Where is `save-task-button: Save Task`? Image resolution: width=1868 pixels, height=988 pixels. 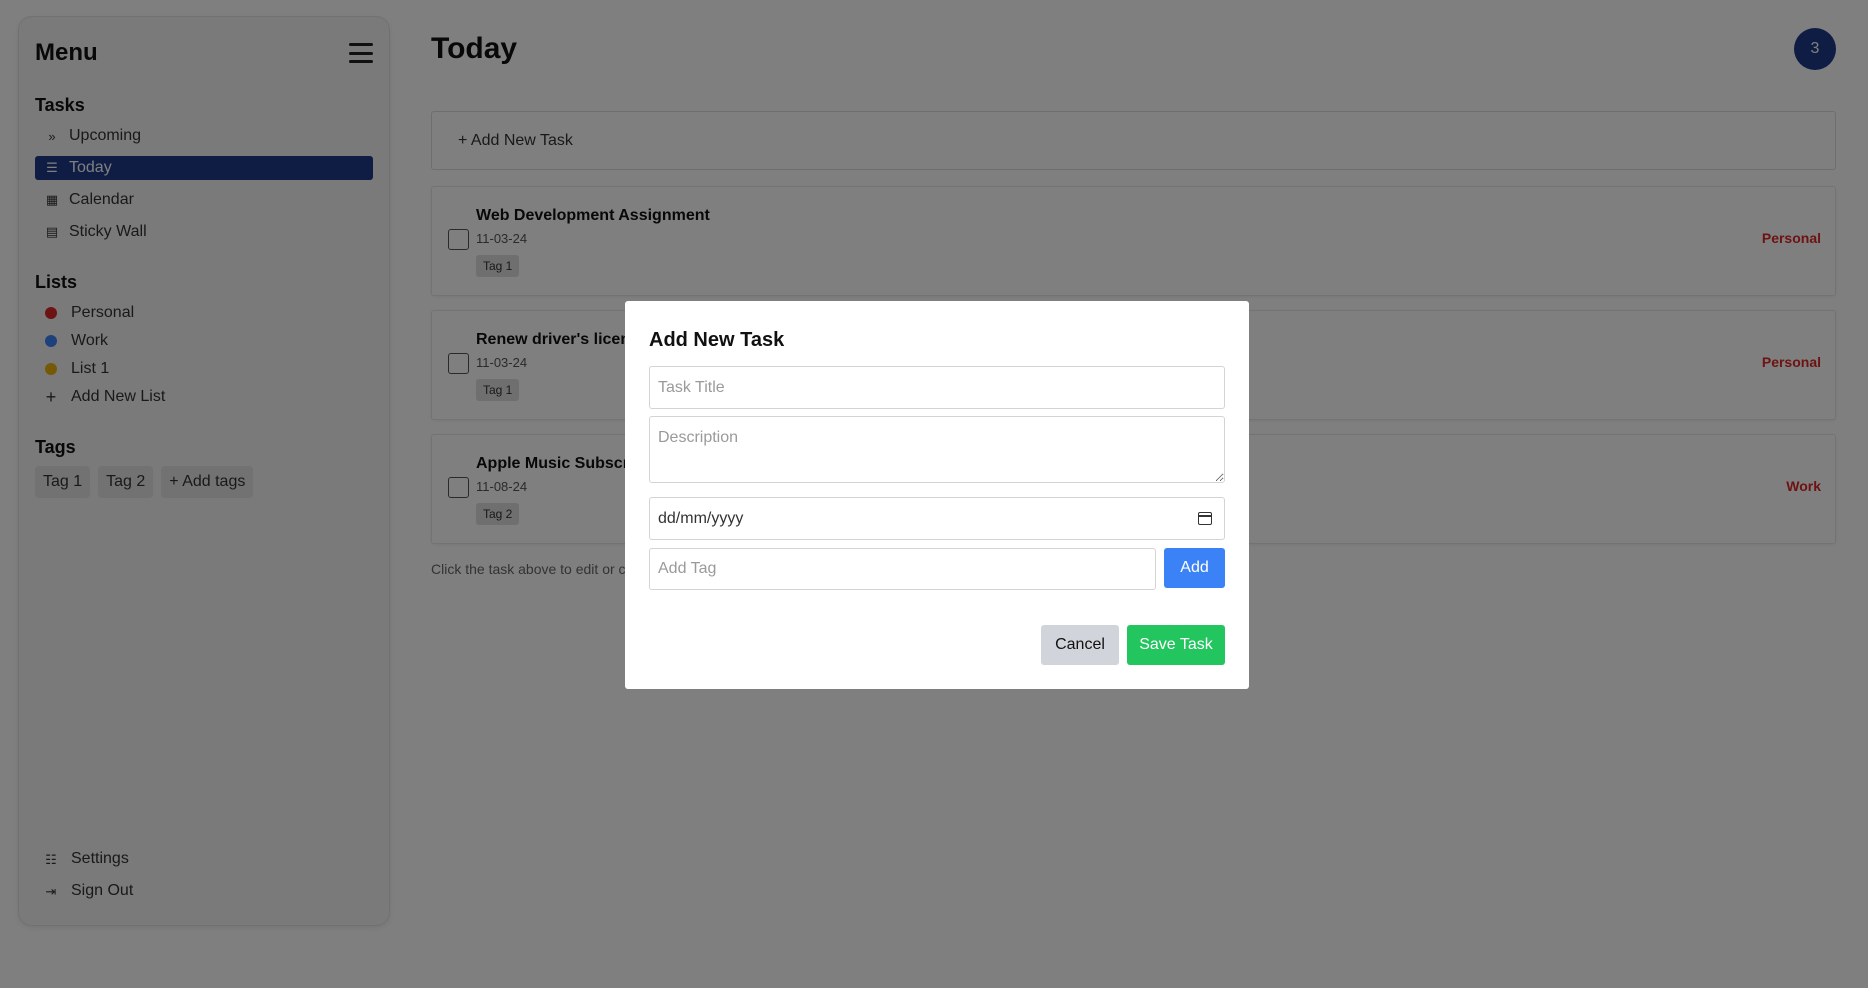
save-task-button: Save Task is located at coordinates (1176, 645).